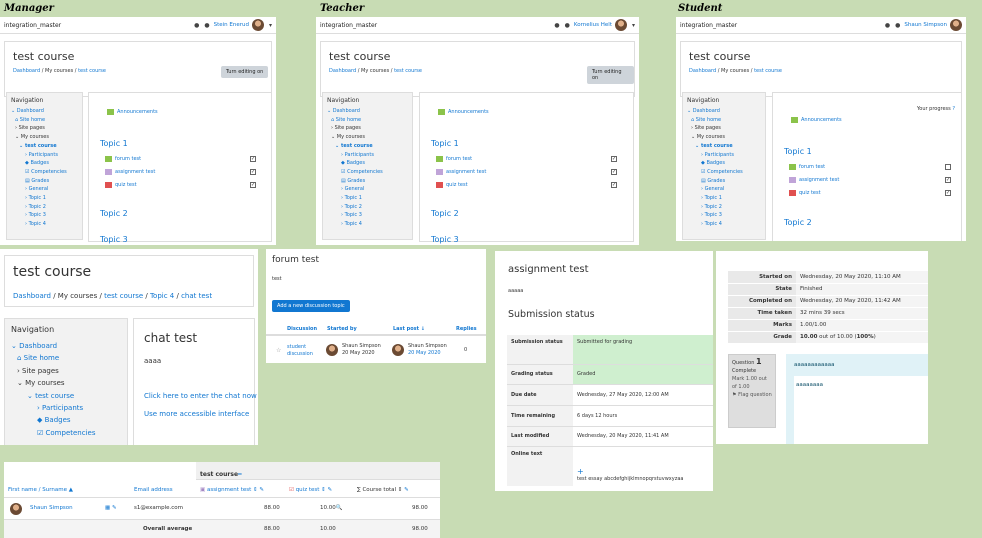 This screenshot has width=982, height=538. I want to click on course-category-label: test course━, so click(221, 474).